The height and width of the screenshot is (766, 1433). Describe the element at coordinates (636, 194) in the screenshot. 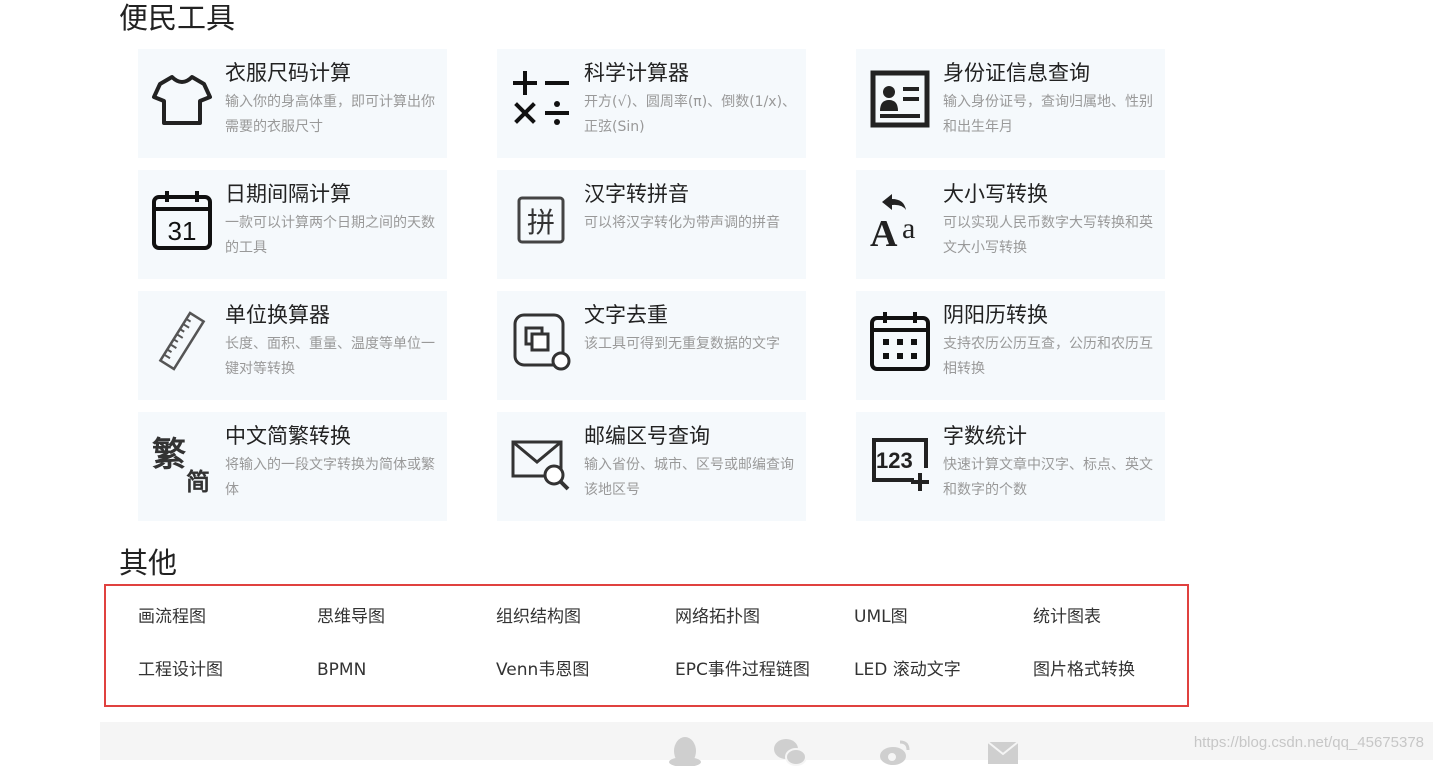

I see `tool-title: 汉字转拼音` at that location.